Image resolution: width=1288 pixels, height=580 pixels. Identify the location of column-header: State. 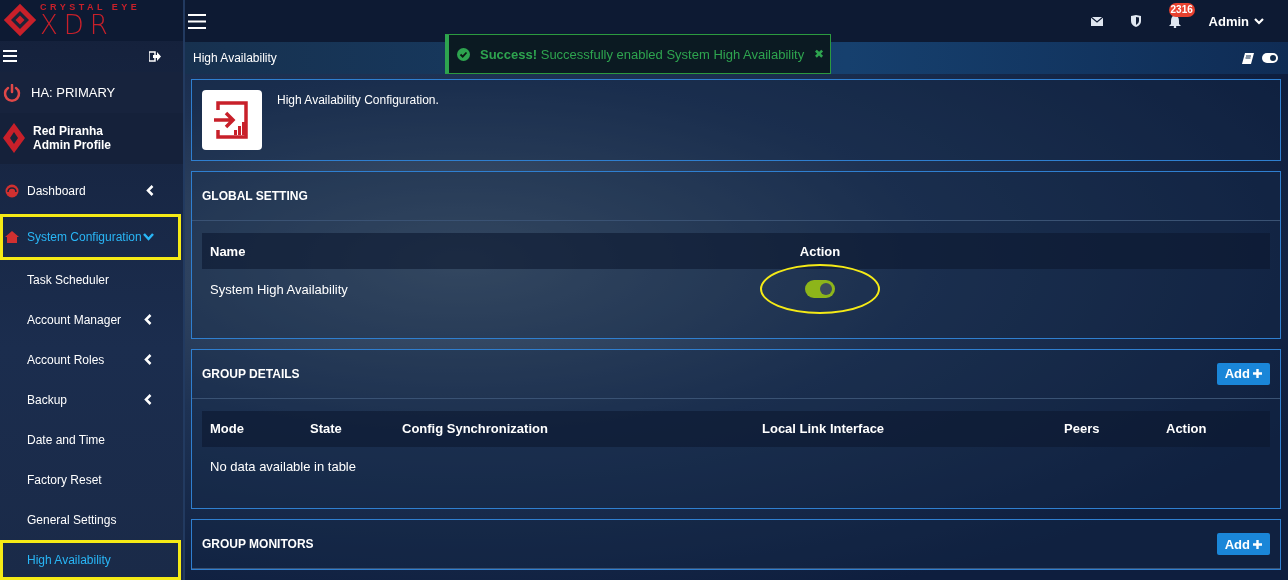
(326, 429).